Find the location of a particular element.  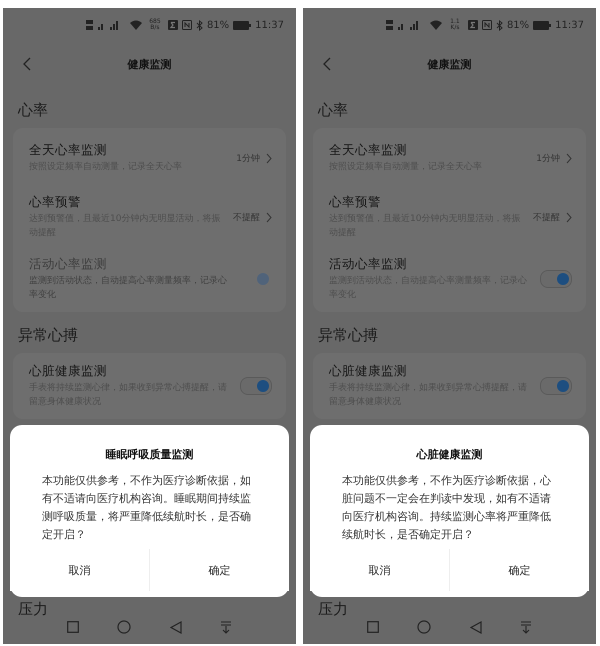

dialog-message: 本功能仅供参考，不作为医疗诊断依据，心脏问题不一定会在判读中发现，如有不适请向医疗机构咨询。持续监测心率将严重降低续航时长，是否确定开启？ is located at coordinates (446, 508).